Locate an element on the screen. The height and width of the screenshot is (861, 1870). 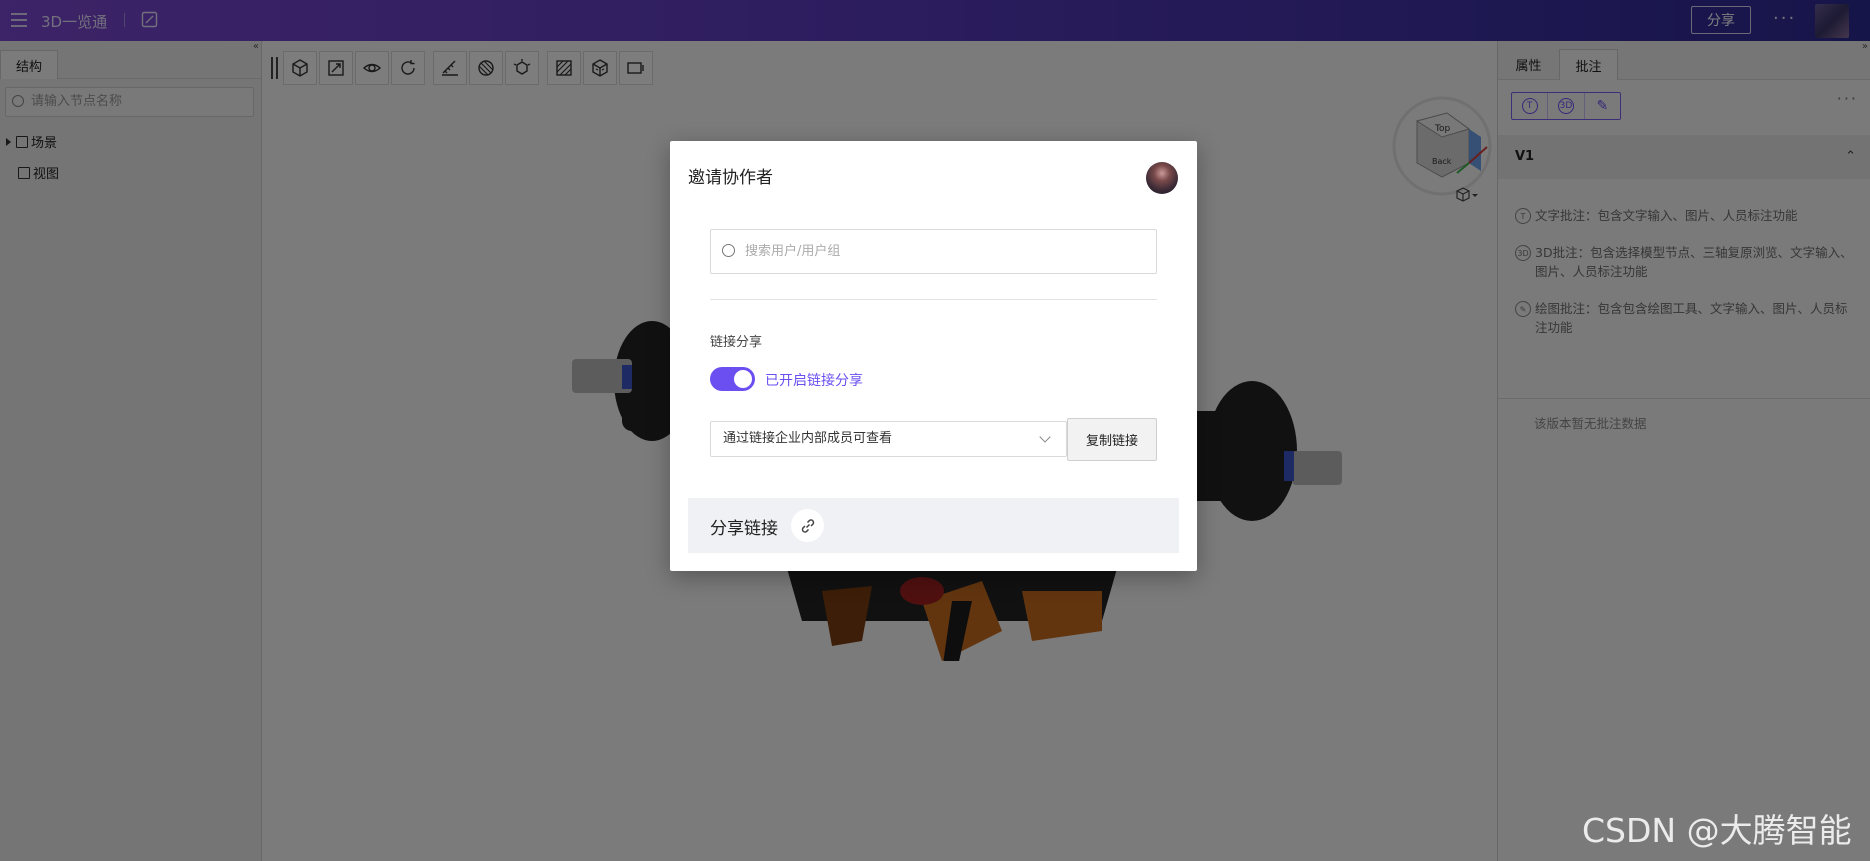
avatar is located at coordinates (1162, 178).